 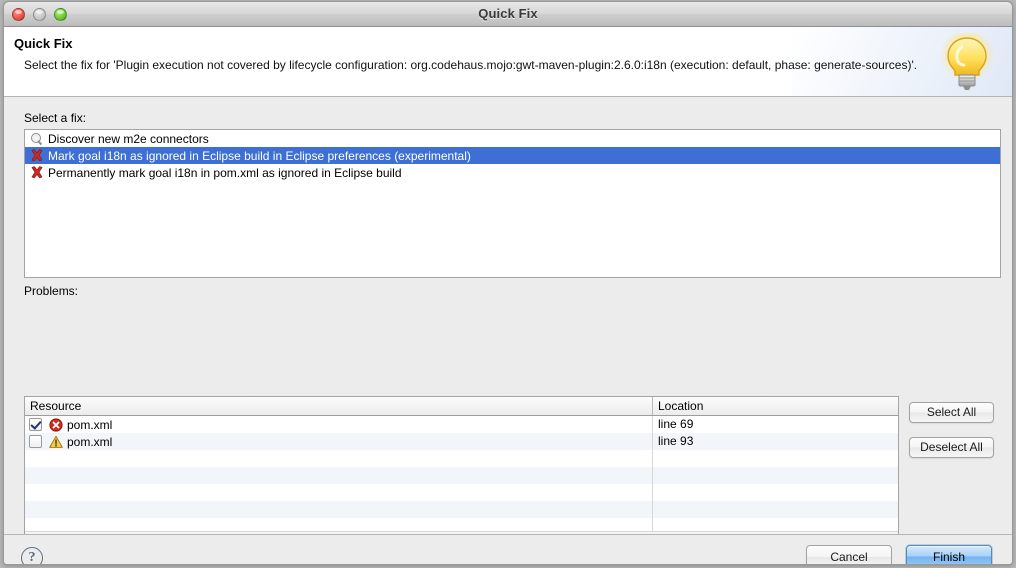 What do you see at coordinates (512, 138) in the screenshot?
I see `list-item: Discover new m2e connectors` at bounding box center [512, 138].